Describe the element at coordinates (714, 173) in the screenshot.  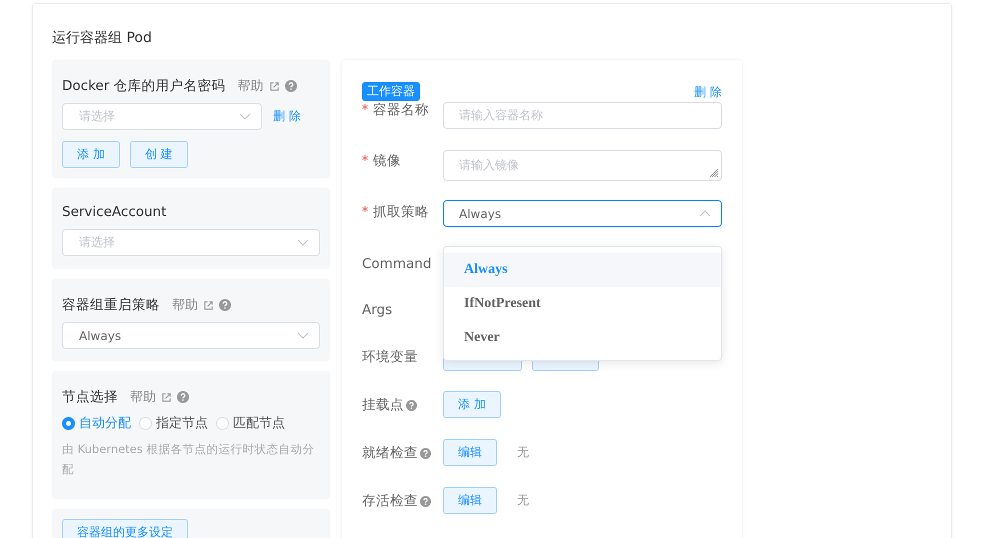
I see `resize-handle-icon` at that location.